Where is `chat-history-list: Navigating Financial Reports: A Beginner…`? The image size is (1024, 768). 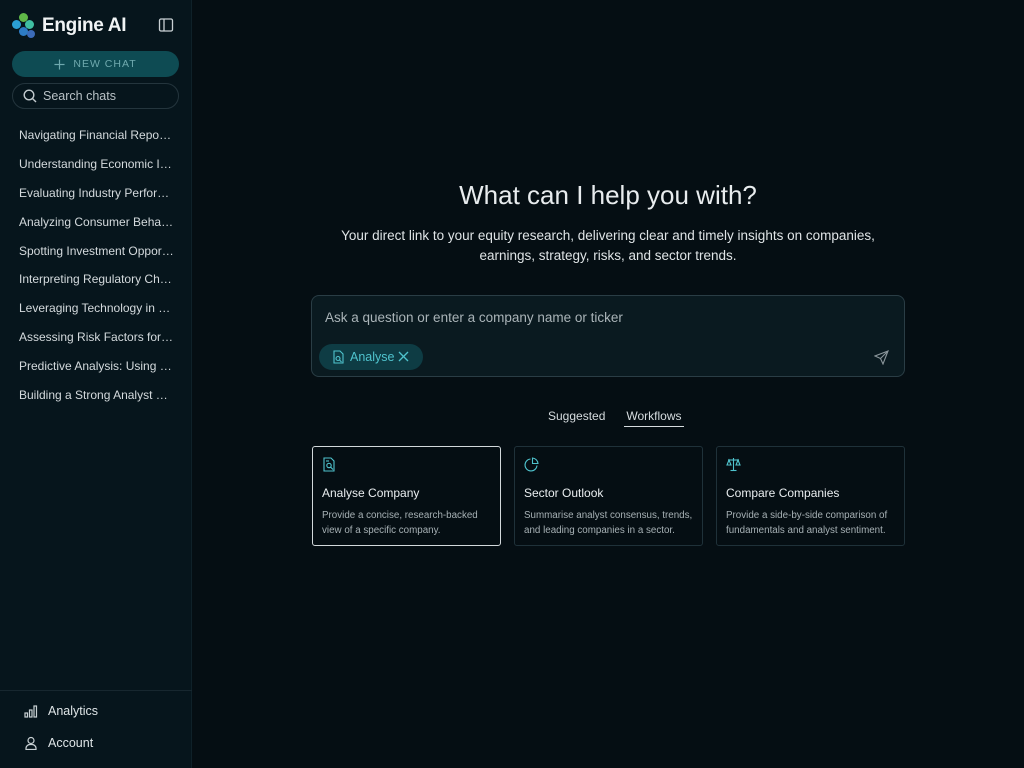
chat-history-list: Navigating Financial Reports: A Beginner… is located at coordinates (96, 265).